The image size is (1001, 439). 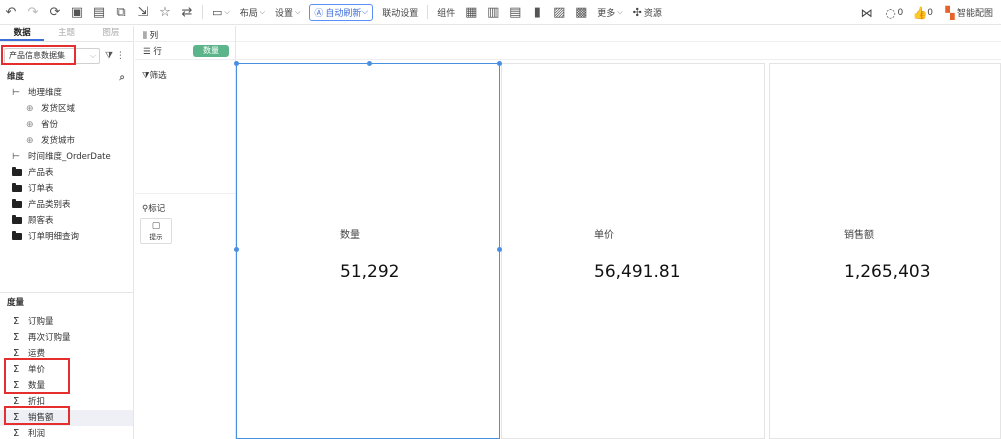 What do you see at coordinates (923, 13) in the screenshot?
I see `like-button: 👍 0` at bounding box center [923, 13].